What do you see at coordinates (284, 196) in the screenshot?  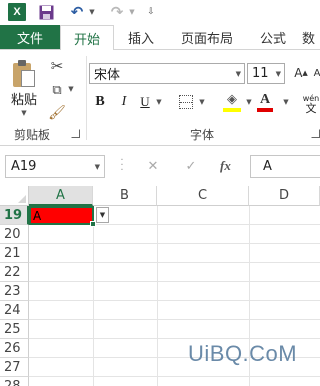 I see `column-header-d: D` at bounding box center [284, 196].